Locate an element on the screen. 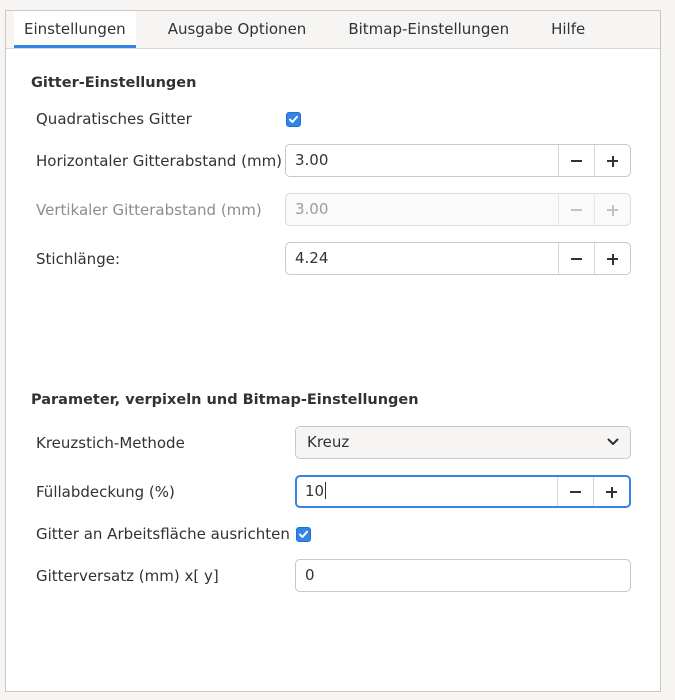 The height and width of the screenshot is (700, 675). stitch-length-input: 4.24 is located at coordinates (422, 258).